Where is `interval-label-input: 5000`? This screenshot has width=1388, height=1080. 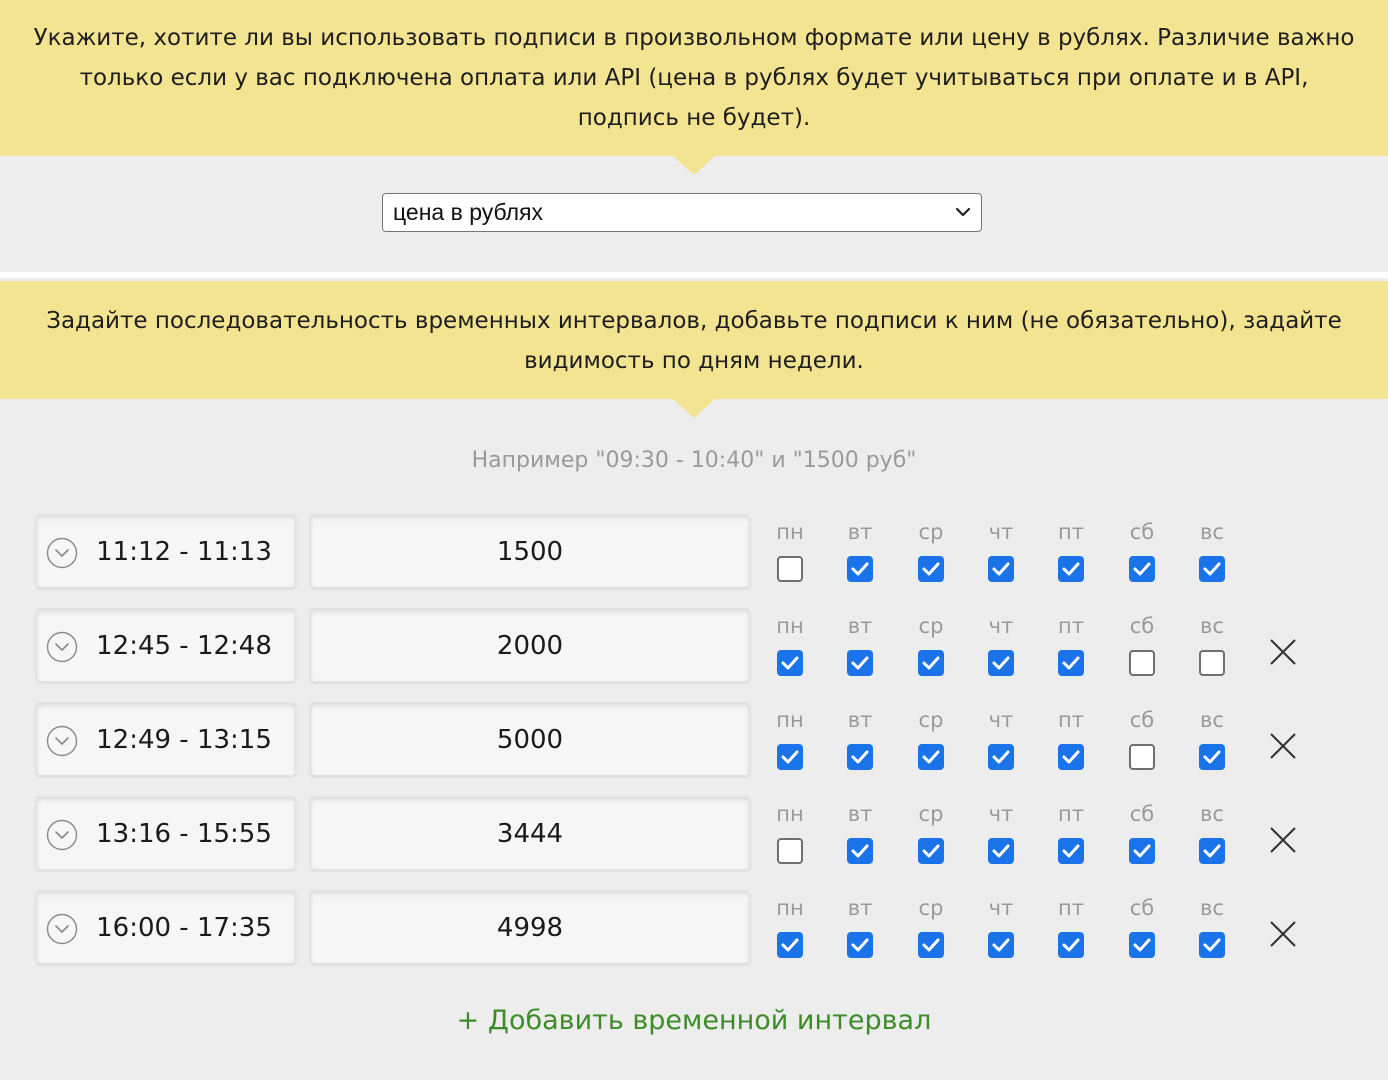 interval-label-input: 5000 is located at coordinates (530, 739).